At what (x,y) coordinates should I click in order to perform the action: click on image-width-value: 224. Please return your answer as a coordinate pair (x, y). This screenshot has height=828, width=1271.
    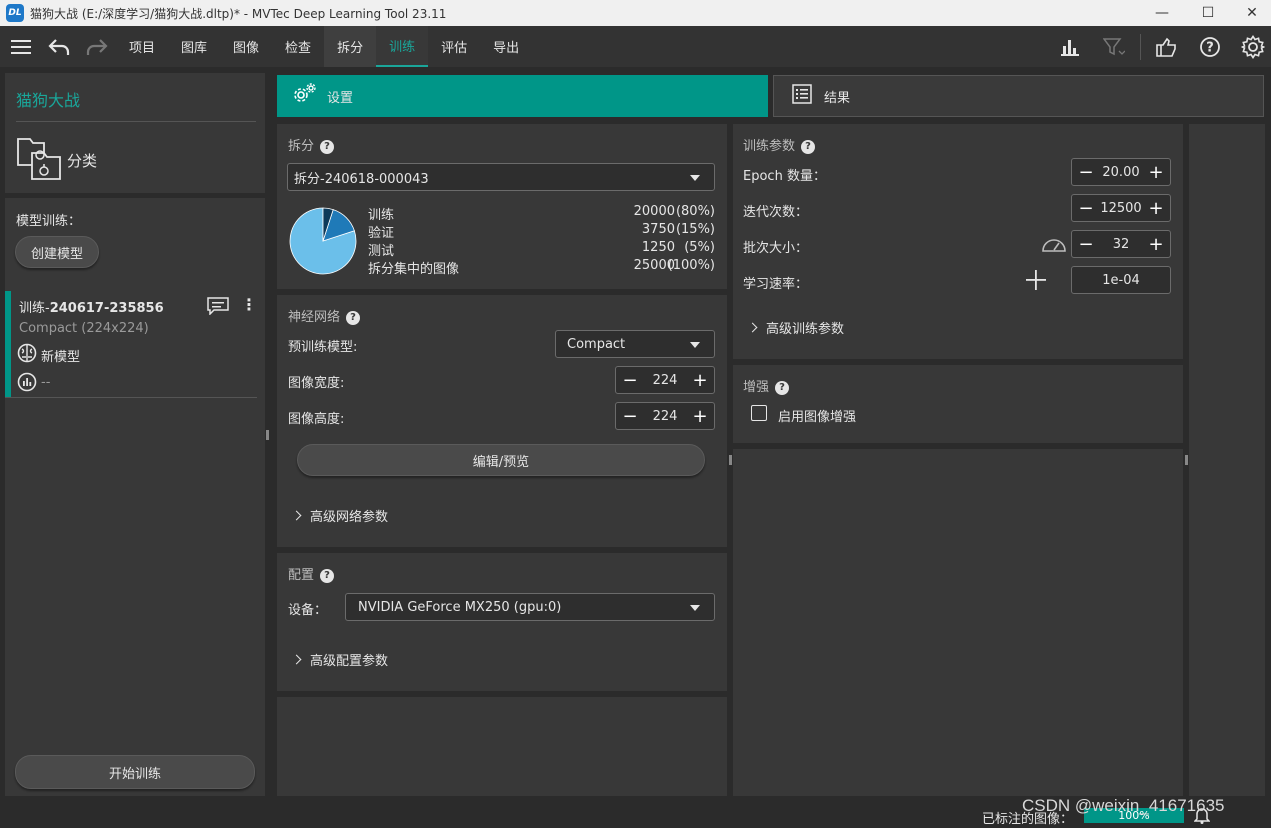
    Looking at the image, I should click on (665, 380).